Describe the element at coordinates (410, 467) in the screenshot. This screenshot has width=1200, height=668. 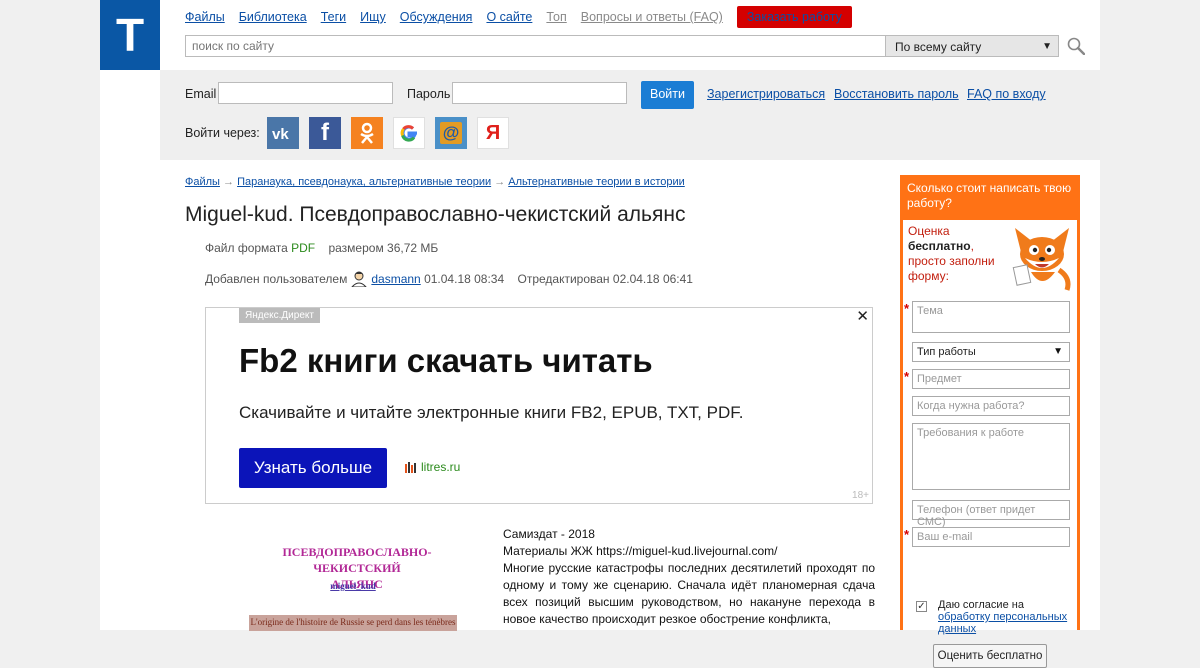
I see `litres-icon` at that location.